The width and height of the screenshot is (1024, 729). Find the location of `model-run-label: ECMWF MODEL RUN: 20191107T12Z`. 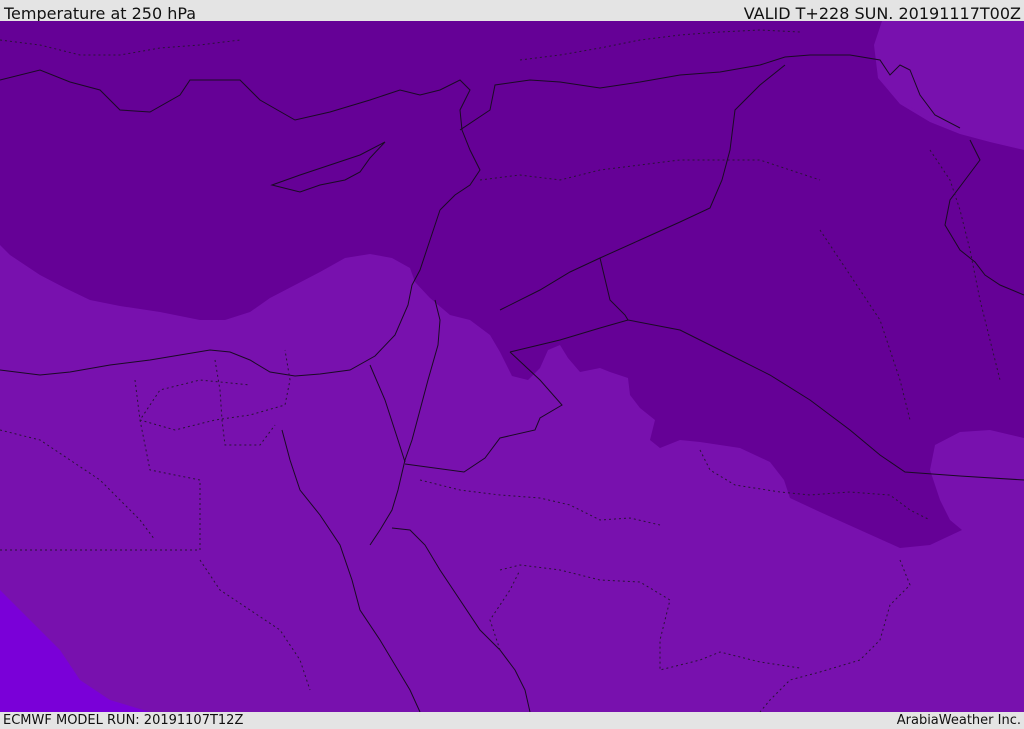

model-run-label: ECMWF MODEL RUN: 20191107T12Z is located at coordinates (123, 720).